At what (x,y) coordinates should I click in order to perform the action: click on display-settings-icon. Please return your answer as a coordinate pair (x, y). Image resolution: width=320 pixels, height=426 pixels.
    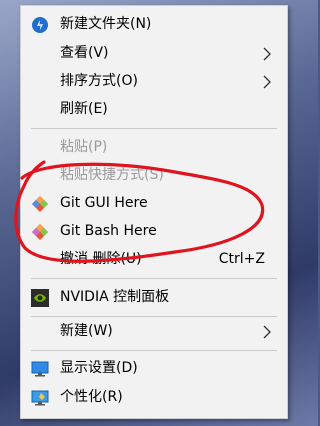
    Looking at the image, I should click on (40, 369).